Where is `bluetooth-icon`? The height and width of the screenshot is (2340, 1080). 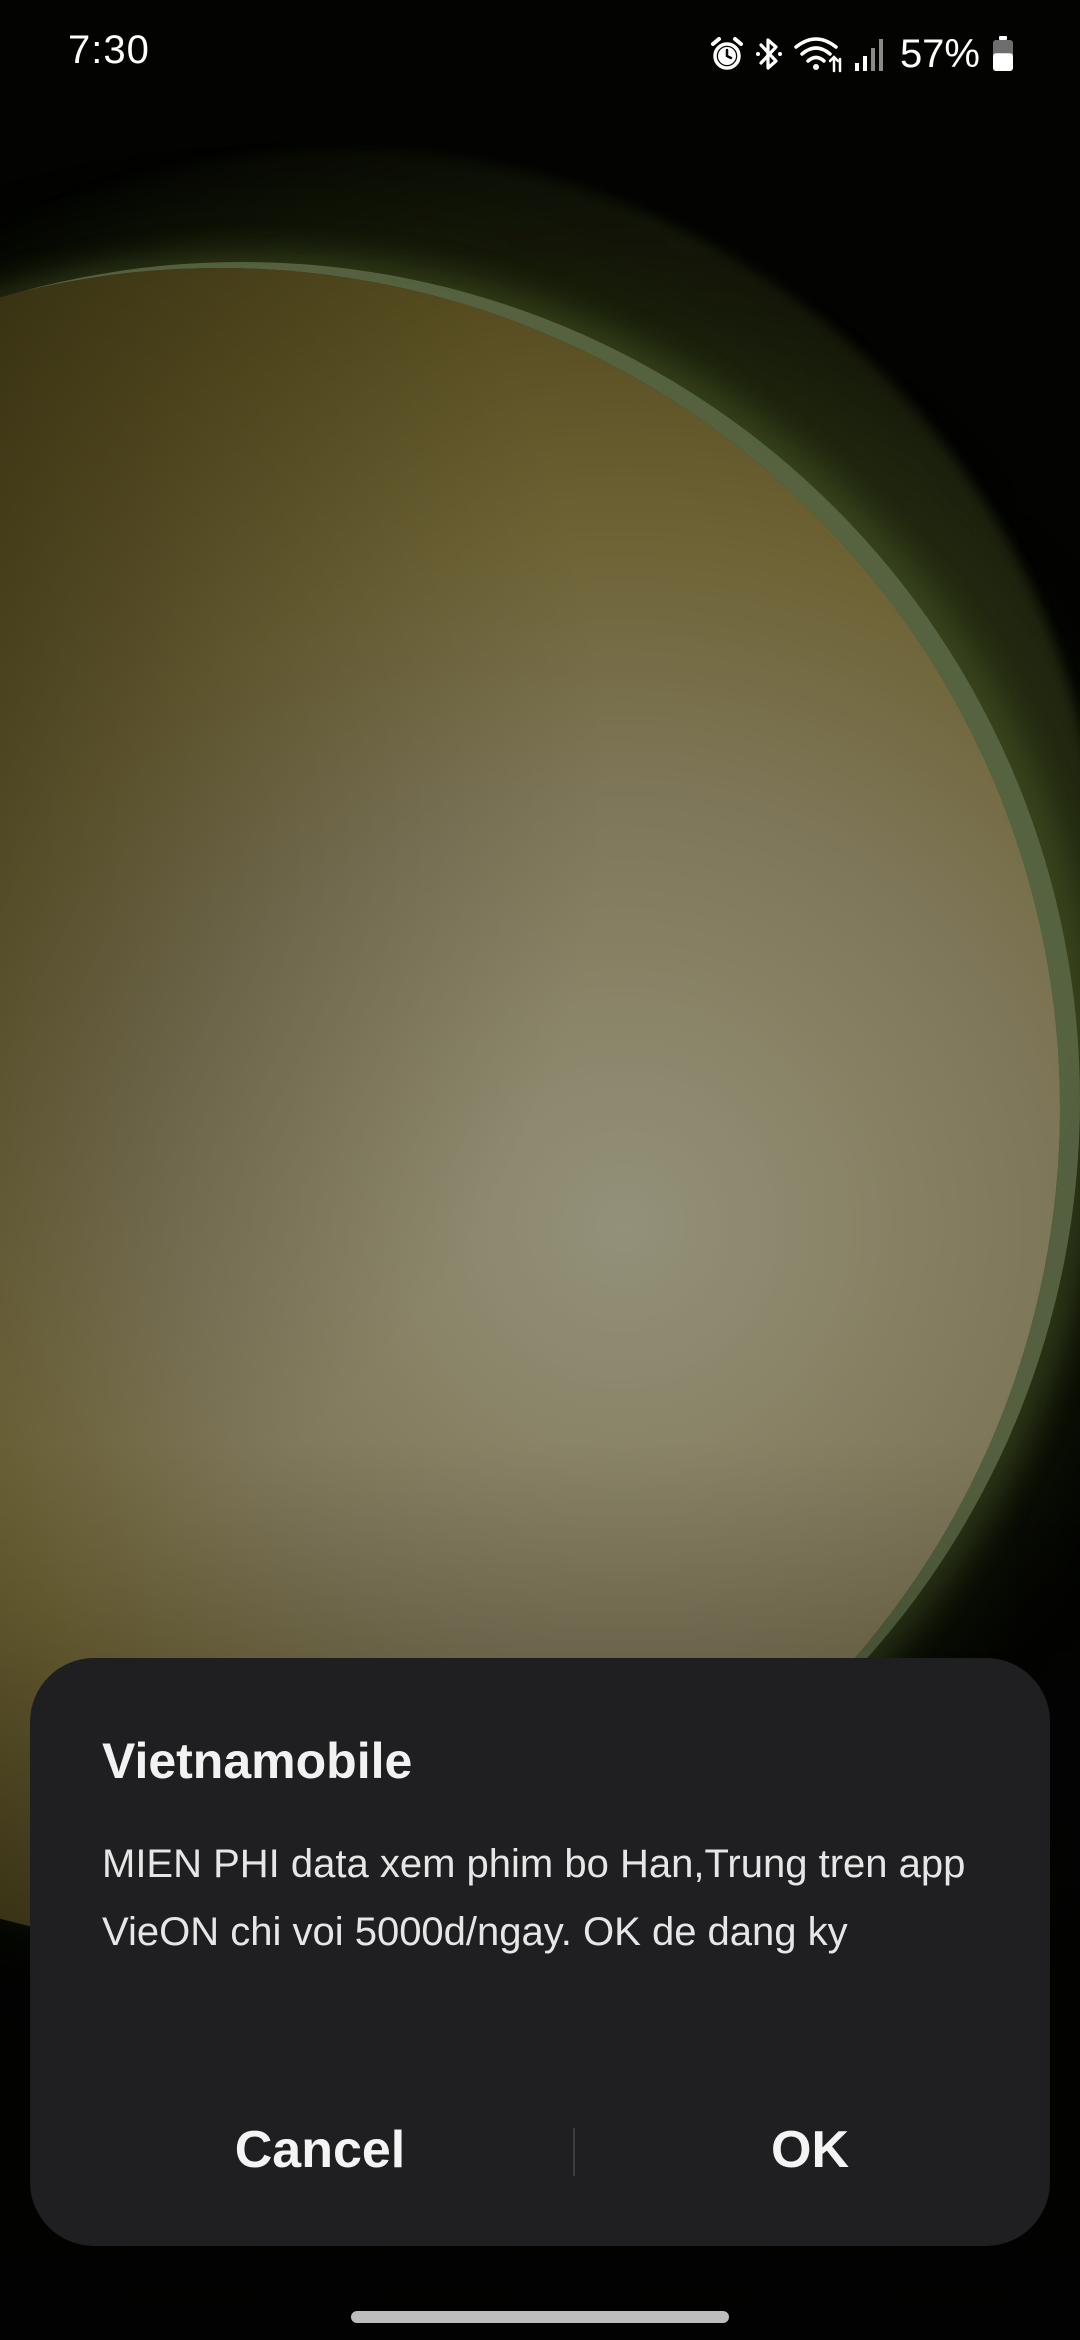
bluetooth-icon is located at coordinates (768, 54).